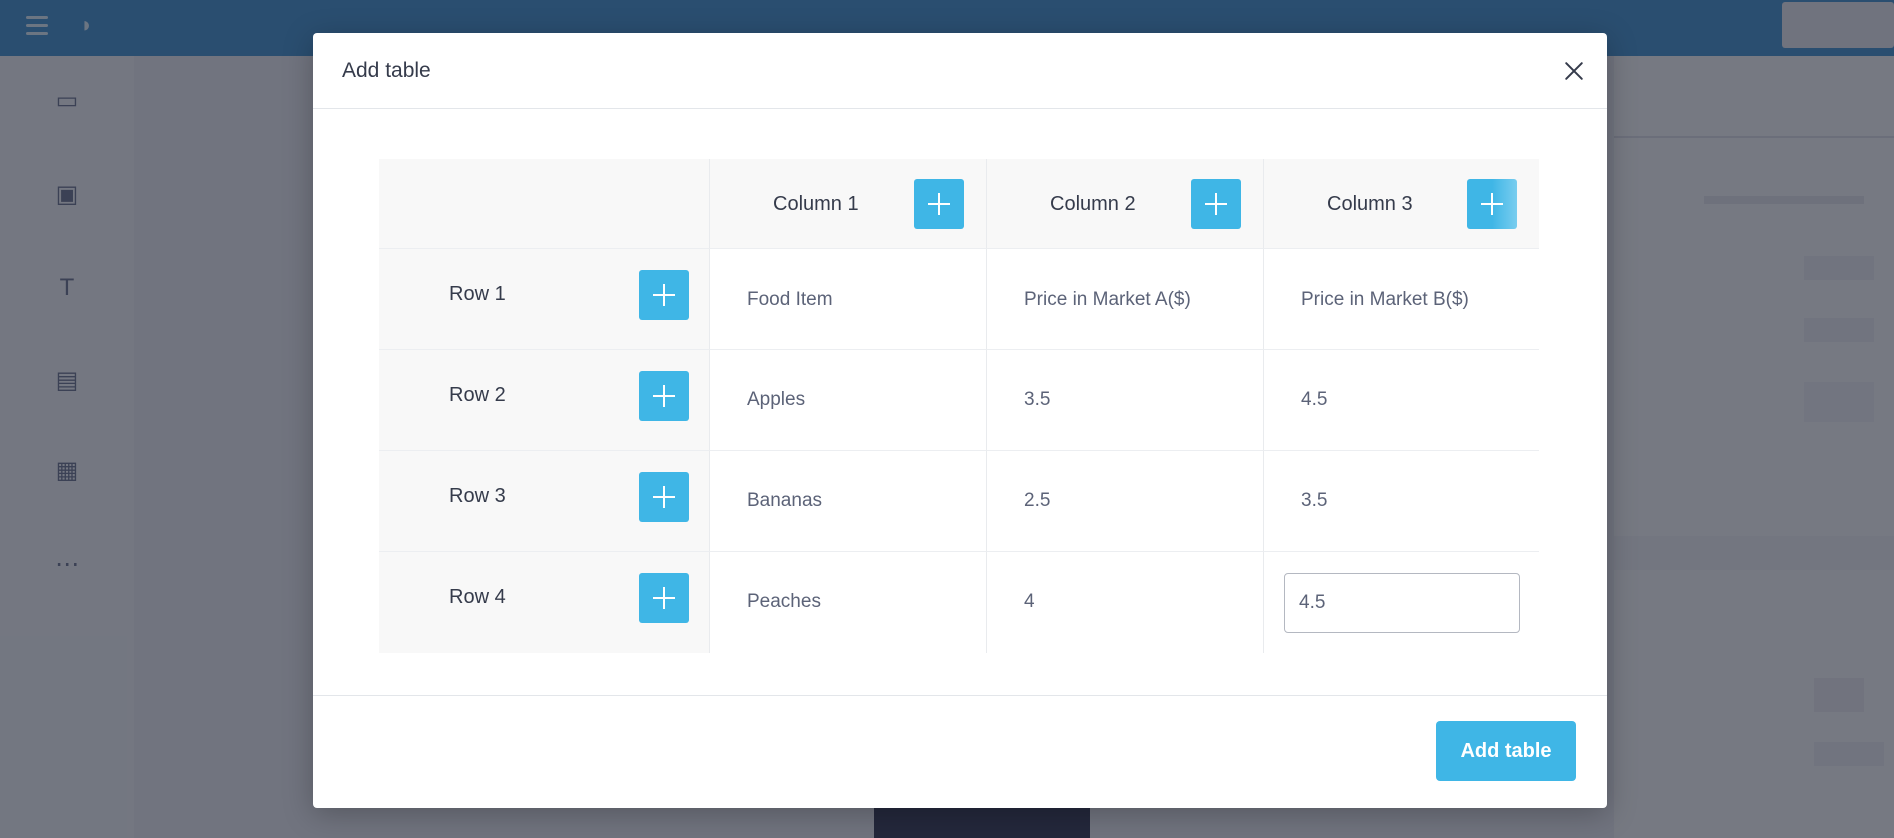  What do you see at coordinates (477, 395) in the screenshot?
I see `row-label: Row 2` at bounding box center [477, 395].